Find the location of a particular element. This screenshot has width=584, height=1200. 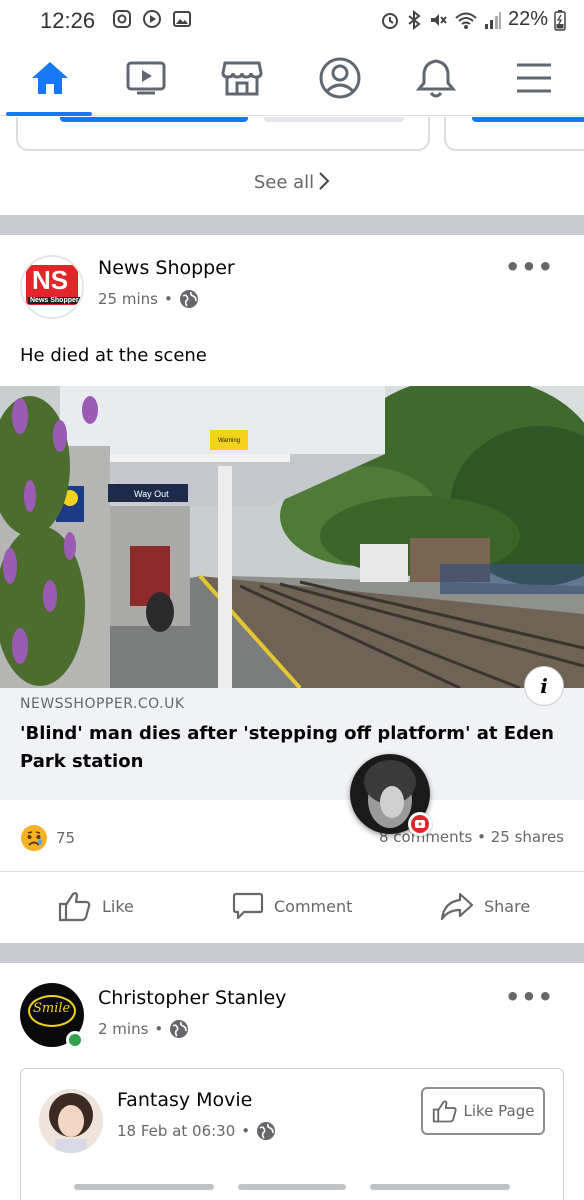

battery-percent: 22% is located at coordinates (527, 19).